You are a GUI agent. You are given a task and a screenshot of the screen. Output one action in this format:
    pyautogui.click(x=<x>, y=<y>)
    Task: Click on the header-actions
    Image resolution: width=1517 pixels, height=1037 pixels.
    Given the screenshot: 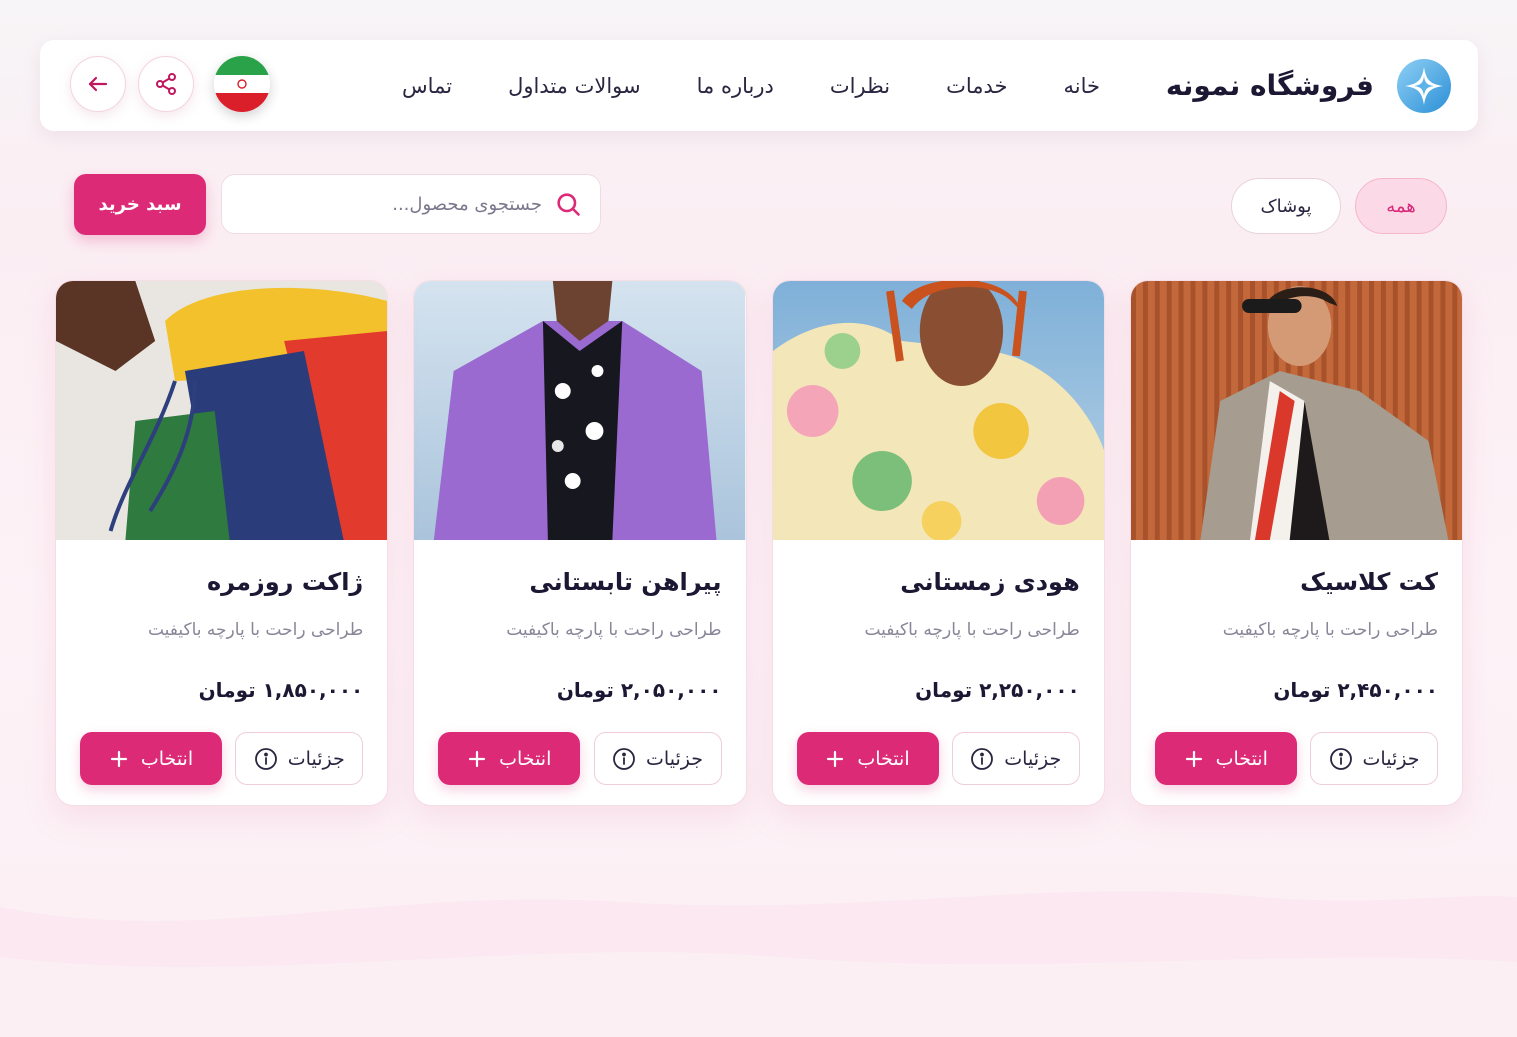 What is the action you would take?
    pyautogui.click(x=170, y=84)
    